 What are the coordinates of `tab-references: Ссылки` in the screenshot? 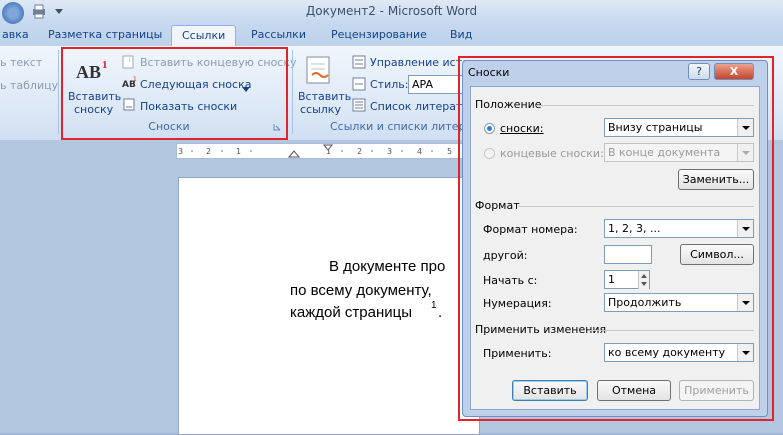 It's located at (204, 35).